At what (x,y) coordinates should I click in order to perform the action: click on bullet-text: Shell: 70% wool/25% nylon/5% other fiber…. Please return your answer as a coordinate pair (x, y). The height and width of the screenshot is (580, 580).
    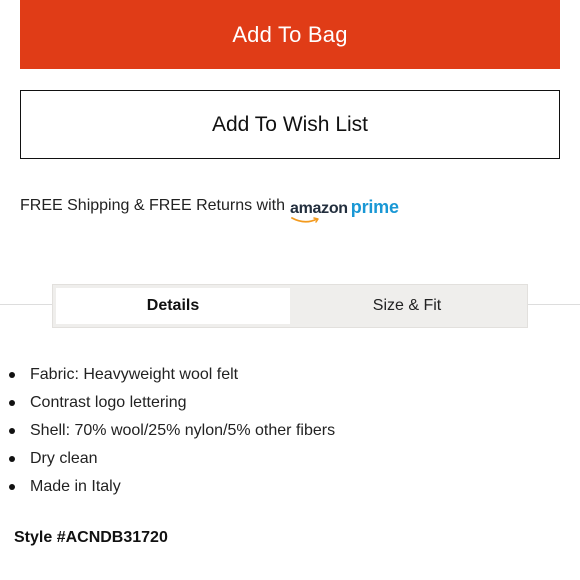
    Looking at the image, I should click on (183, 430).